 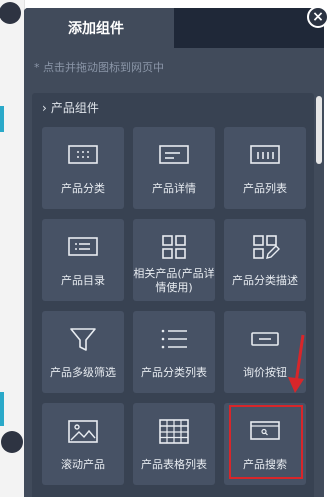 What do you see at coordinates (174, 260) in the screenshot?
I see `component-related-products: 相关产品(产品详情使用)` at bounding box center [174, 260].